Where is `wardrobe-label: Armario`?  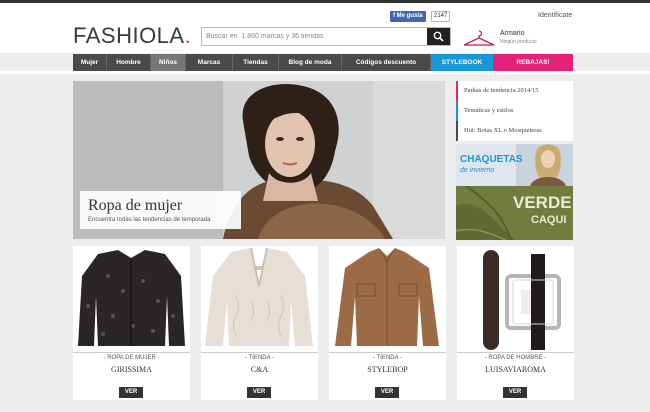
wardrobe-label: Armario is located at coordinates (512, 33).